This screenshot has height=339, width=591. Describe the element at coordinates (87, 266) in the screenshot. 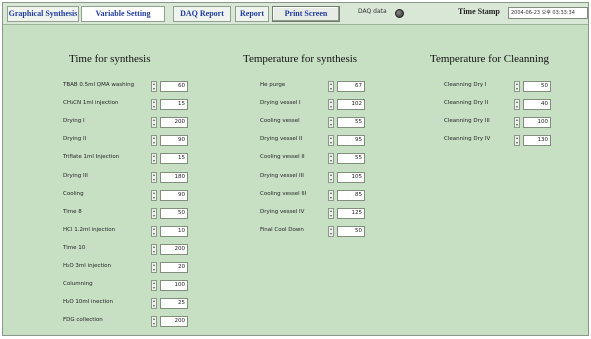

I see `time-setting-label: H₂O 3ml injection` at that location.